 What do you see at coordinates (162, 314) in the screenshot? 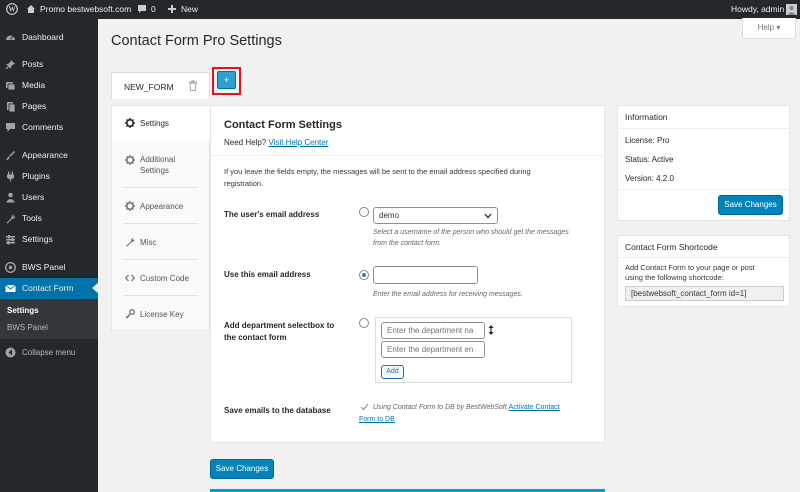
I see `nav-item-label: License Key` at bounding box center [162, 314].